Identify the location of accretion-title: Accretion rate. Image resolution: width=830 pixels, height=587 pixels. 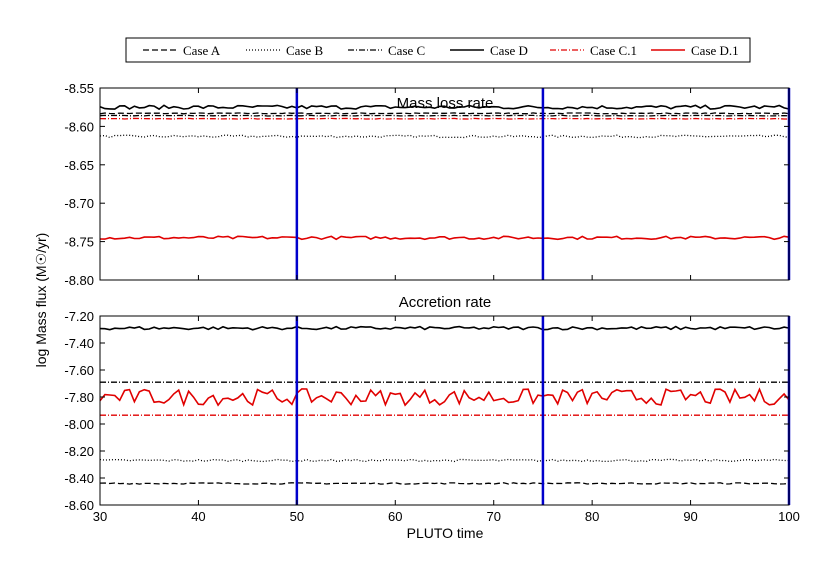
(445, 302).